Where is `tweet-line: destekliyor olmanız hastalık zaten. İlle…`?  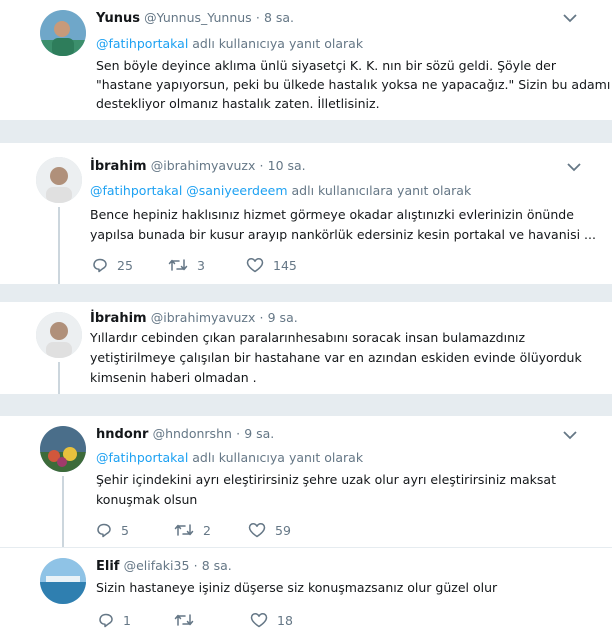 tweet-line: destekliyor olmanız hastalık zaten. İlle… is located at coordinates (238, 103).